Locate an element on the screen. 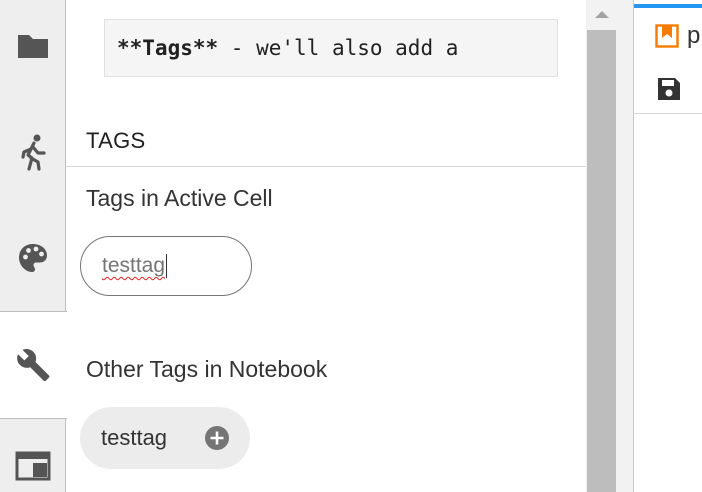 The width and height of the screenshot is (702, 492). tag-input-value: testtag is located at coordinates (134, 265).